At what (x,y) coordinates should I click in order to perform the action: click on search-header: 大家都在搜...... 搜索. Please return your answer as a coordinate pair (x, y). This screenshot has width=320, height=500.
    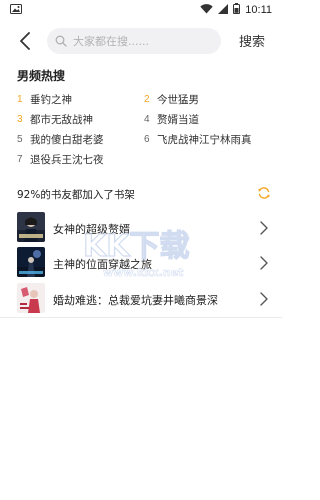
    Looking at the image, I should click on (141, 41).